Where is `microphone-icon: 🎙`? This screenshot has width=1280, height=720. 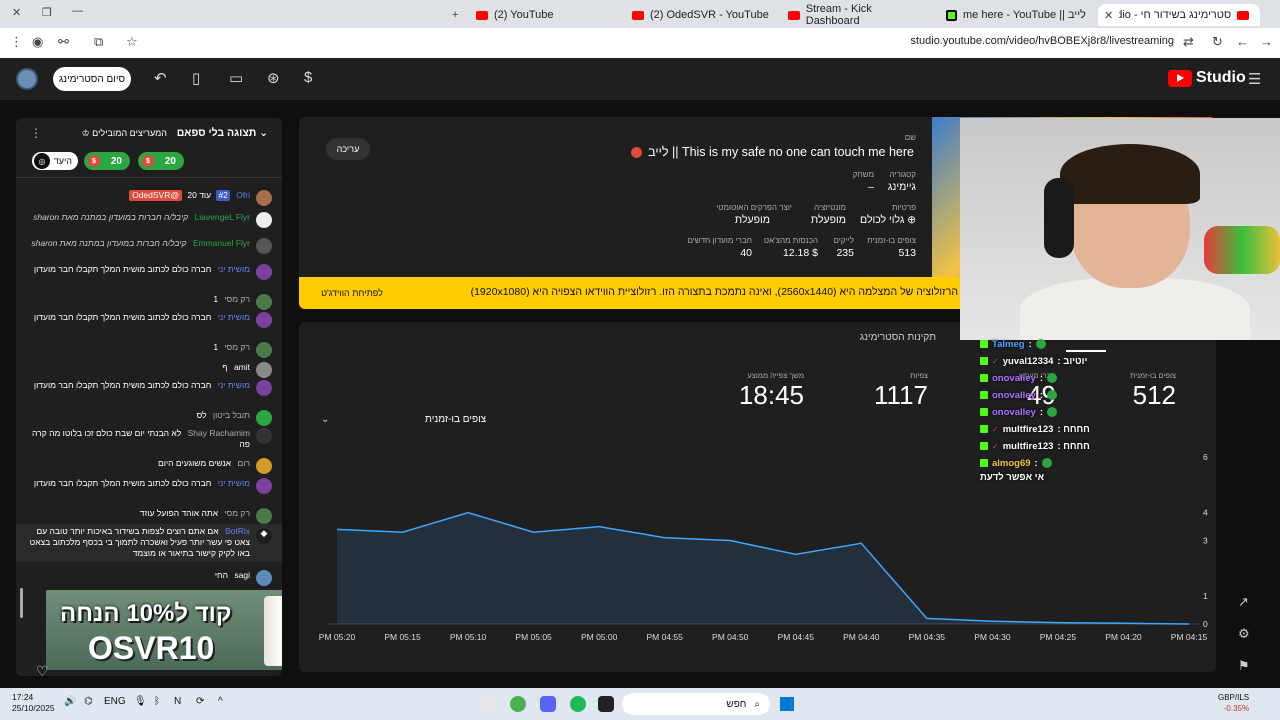
microphone-icon: 🎙 is located at coordinates (140, 701).